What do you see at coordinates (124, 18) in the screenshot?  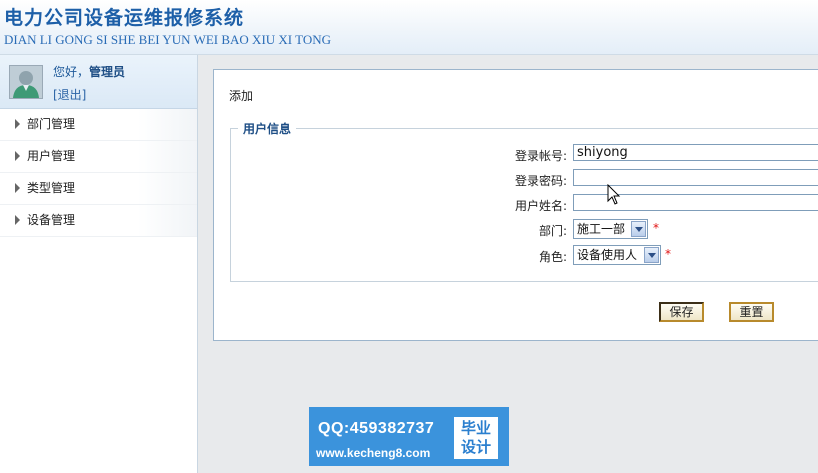 I see `system-title: 电力公司设备运维报修系统` at bounding box center [124, 18].